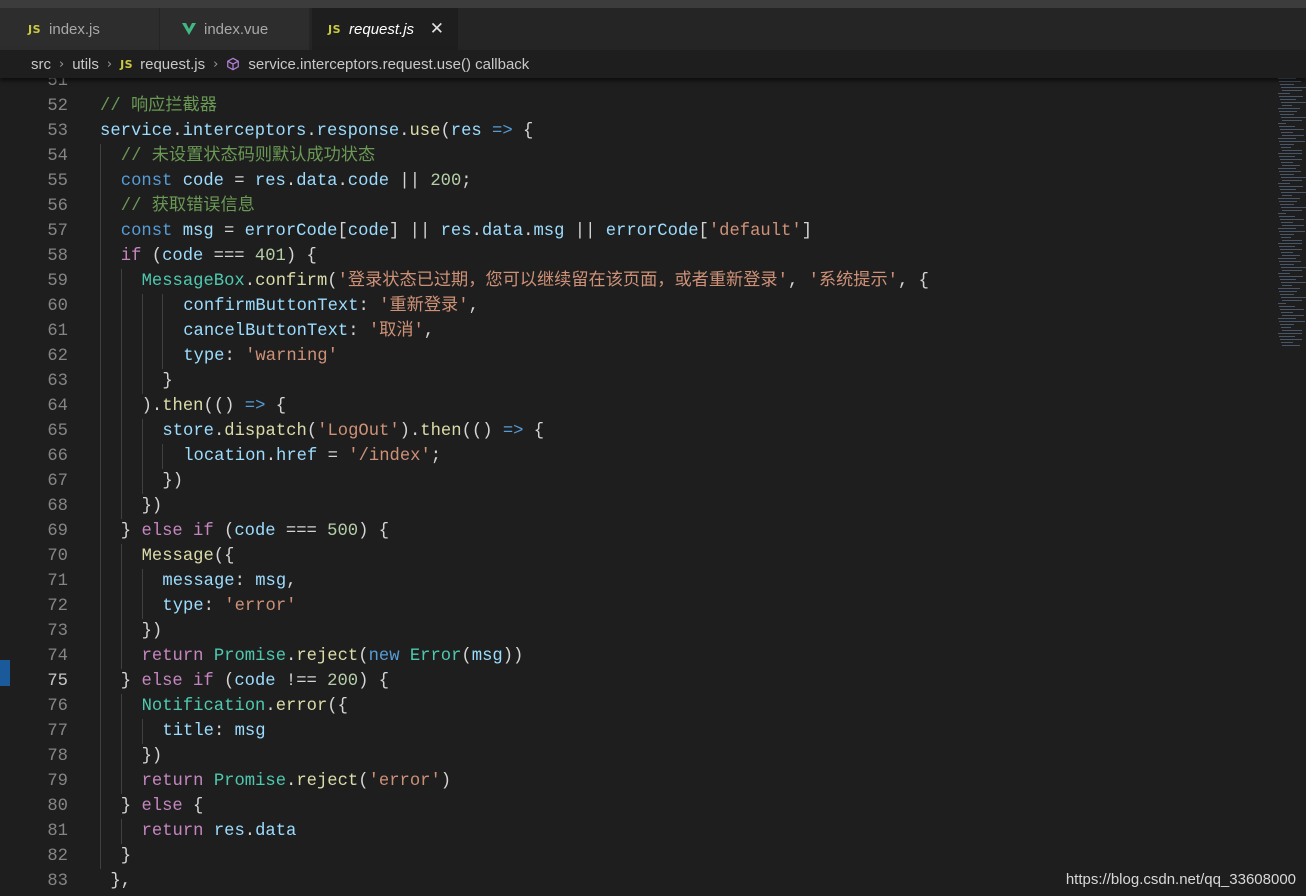  I want to click on code-line: 80} else {, so click(635, 806).